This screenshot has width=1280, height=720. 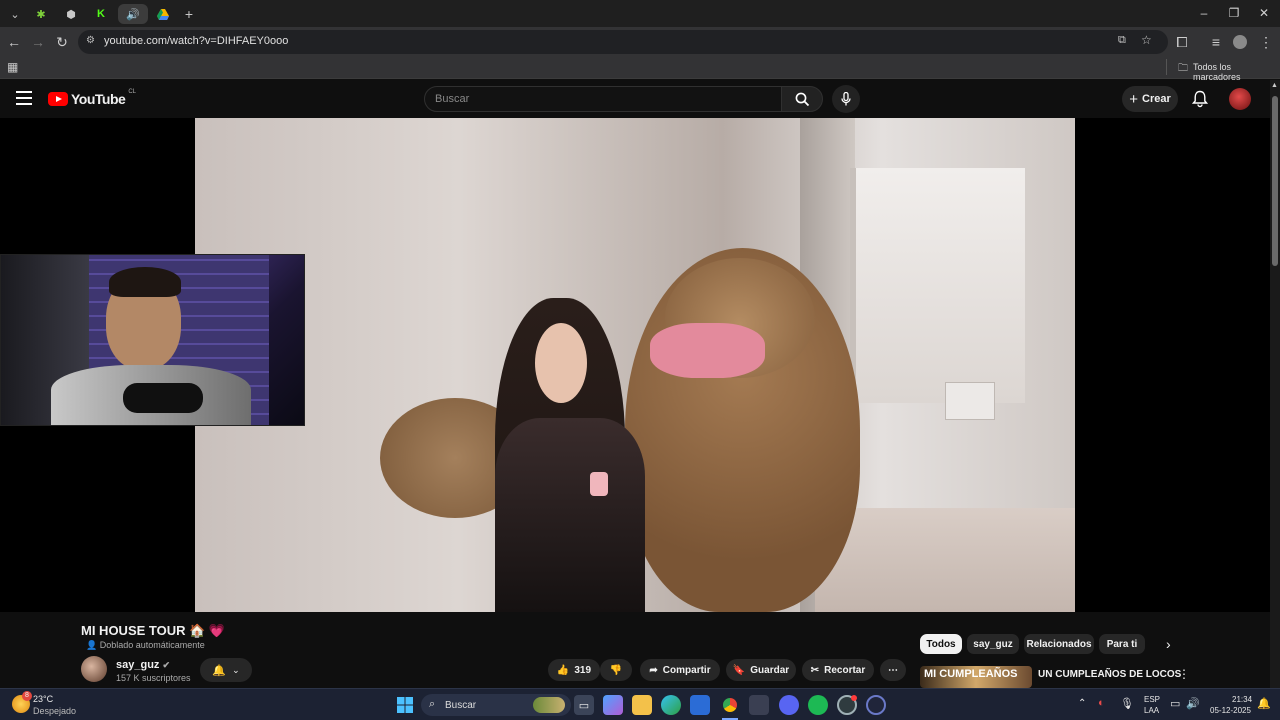 What do you see at coordinates (1152, 710) in the screenshot?
I see `language-bottom: LAA` at bounding box center [1152, 710].